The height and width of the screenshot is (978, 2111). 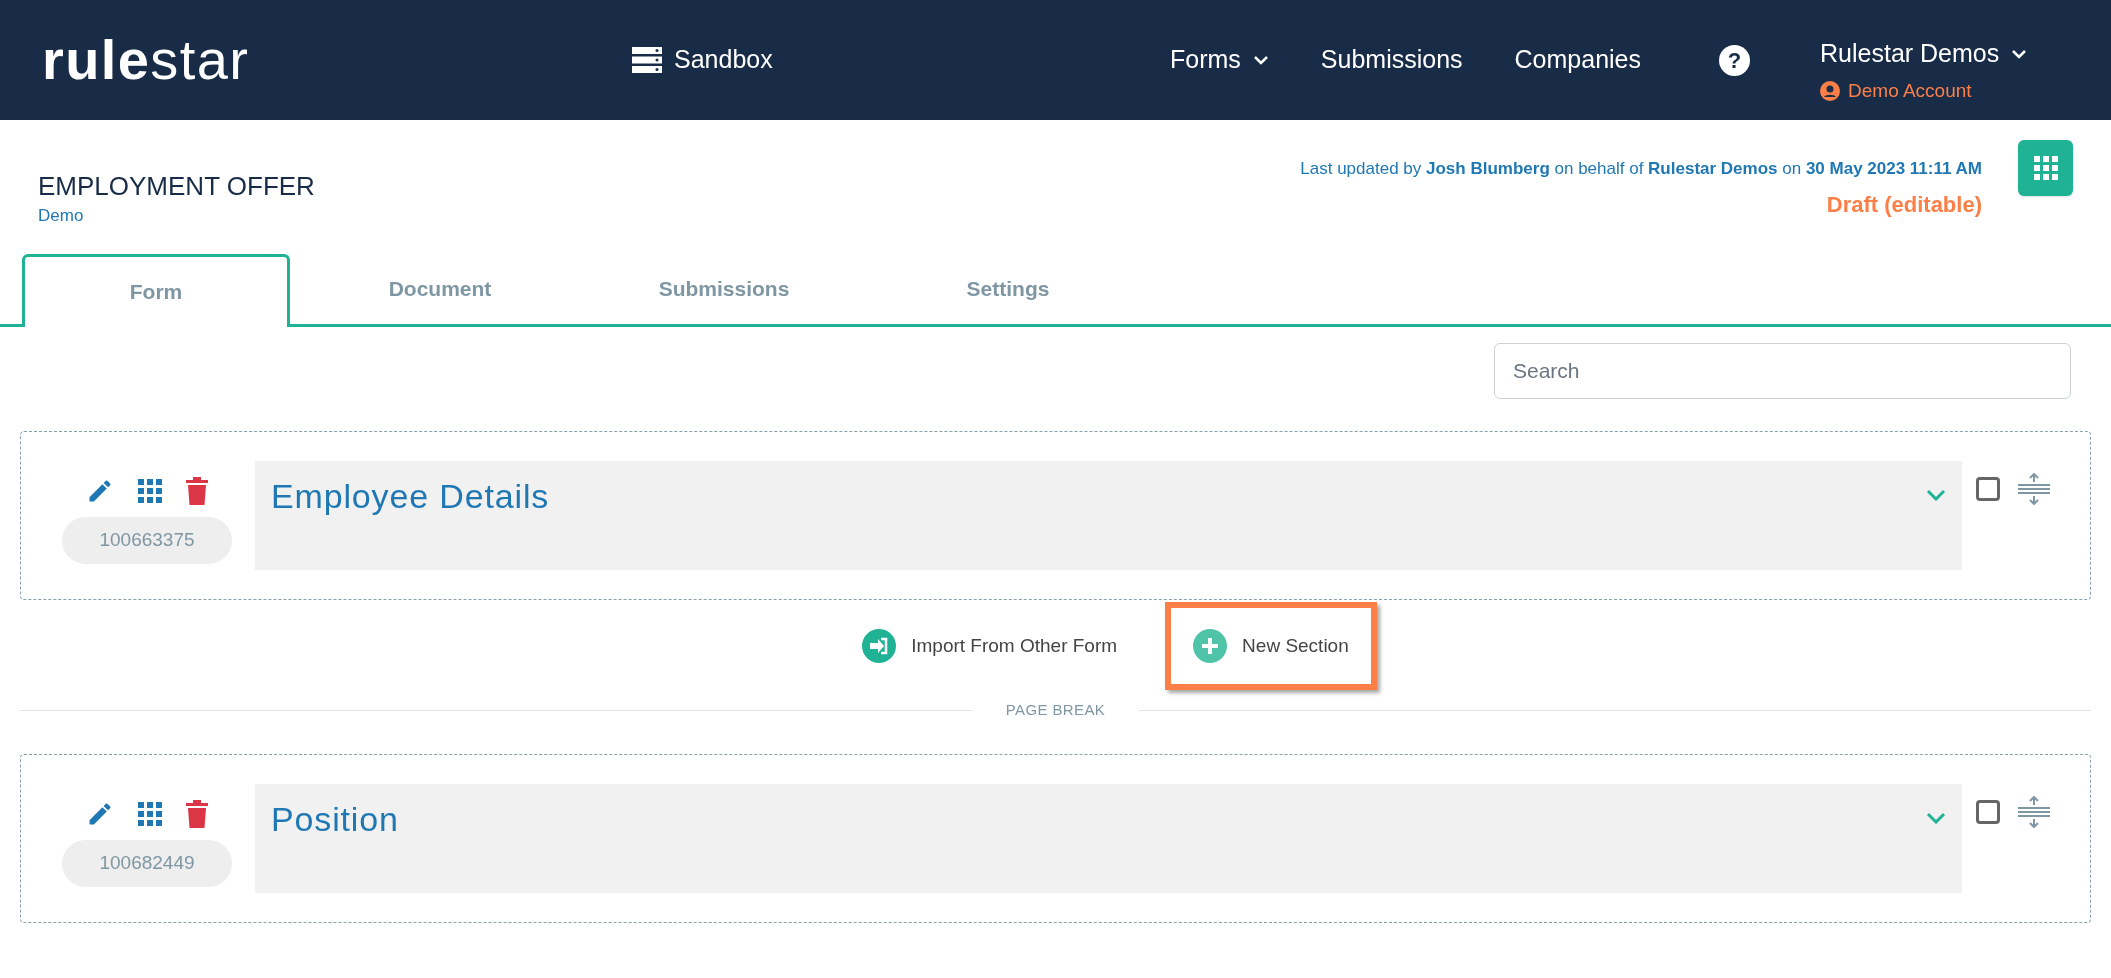 What do you see at coordinates (1904, 204) in the screenshot?
I see `status-label: Draft (editable)` at bounding box center [1904, 204].